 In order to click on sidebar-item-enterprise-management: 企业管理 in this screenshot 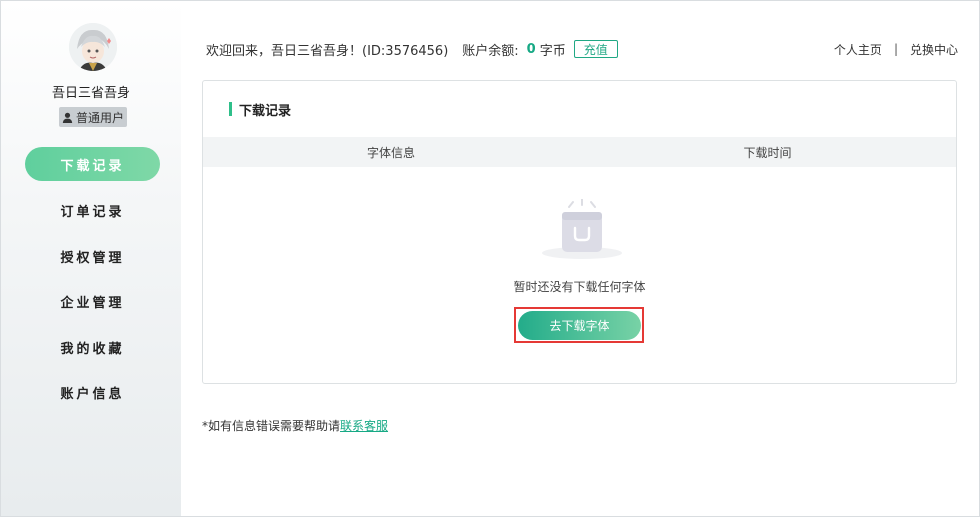, I will do `click(92, 301)`.